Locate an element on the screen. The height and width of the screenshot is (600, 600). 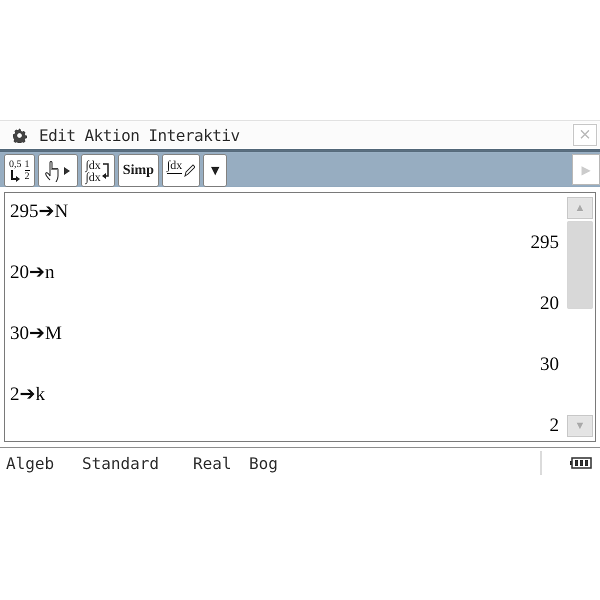
battery-icon is located at coordinates (581, 463).